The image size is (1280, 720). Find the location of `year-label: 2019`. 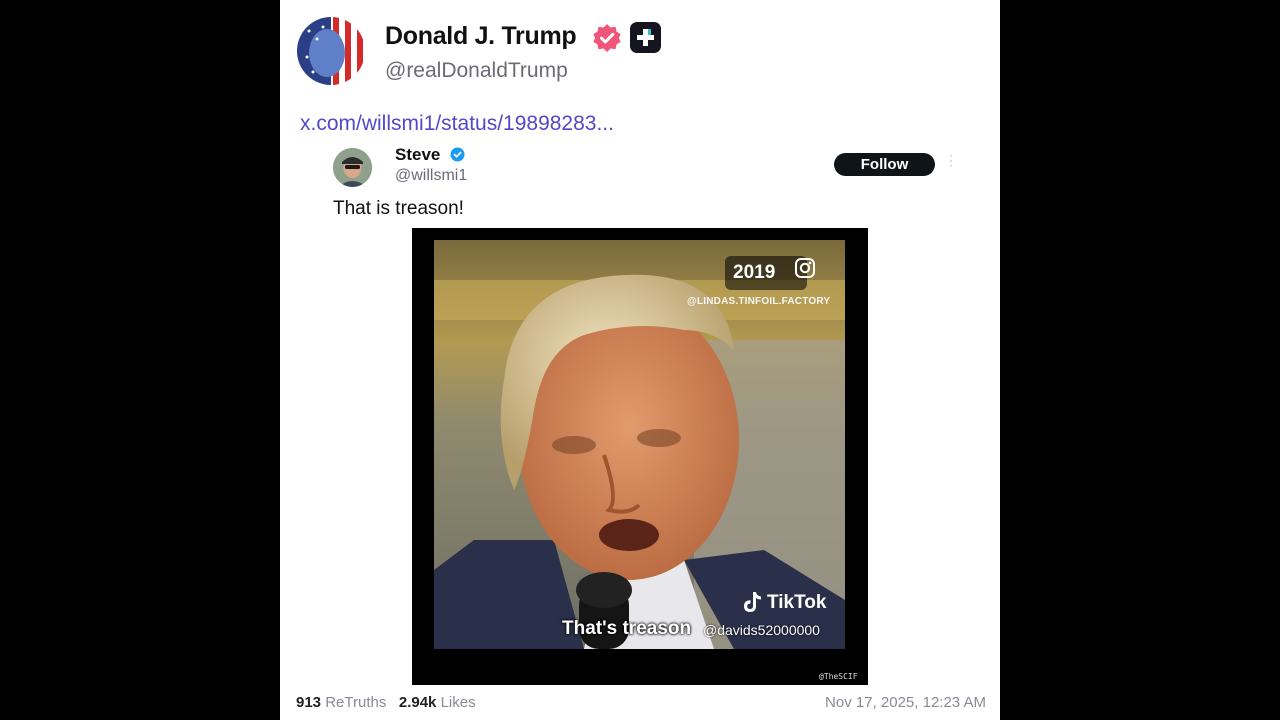

year-label: 2019 is located at coordinates (754, 272).